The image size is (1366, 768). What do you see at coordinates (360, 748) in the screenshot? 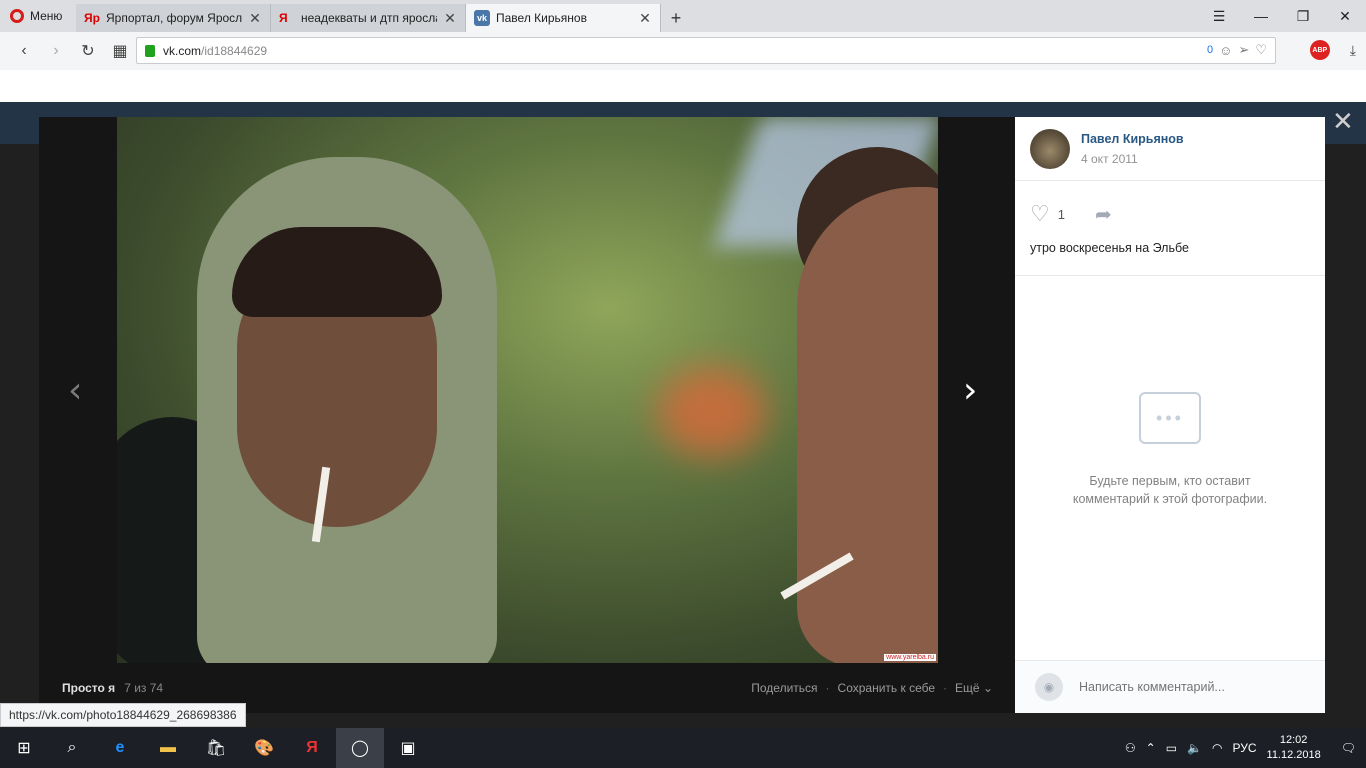
I see `opera-taskbar-icon: ◯` at bounding box center [360, 748].